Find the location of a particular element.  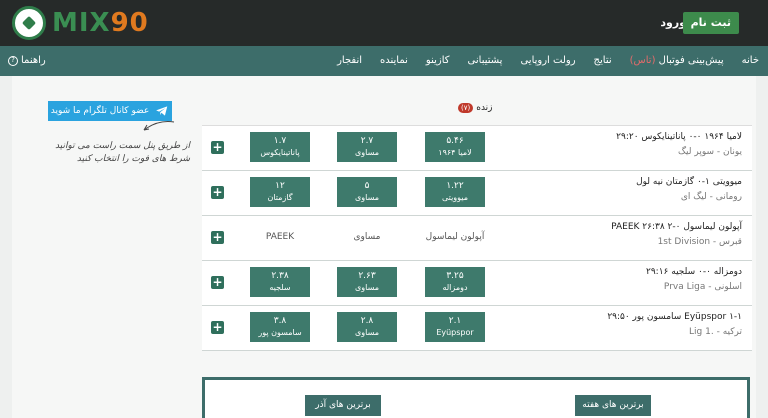

odd-draw-button: ۲.۶۳ مساوی is located at coordinates (367, 282).